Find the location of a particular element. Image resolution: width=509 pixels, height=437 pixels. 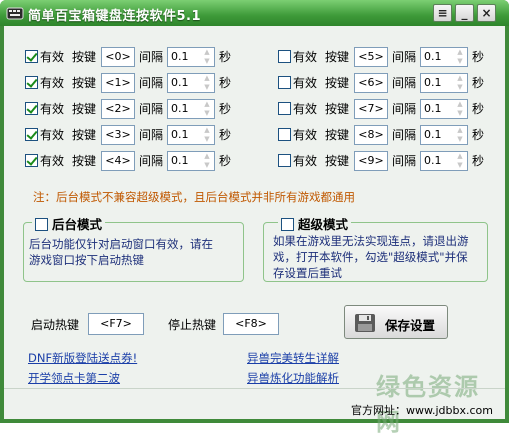

footer-url: www.jdbbx.com is located at coordinates (449, 410).